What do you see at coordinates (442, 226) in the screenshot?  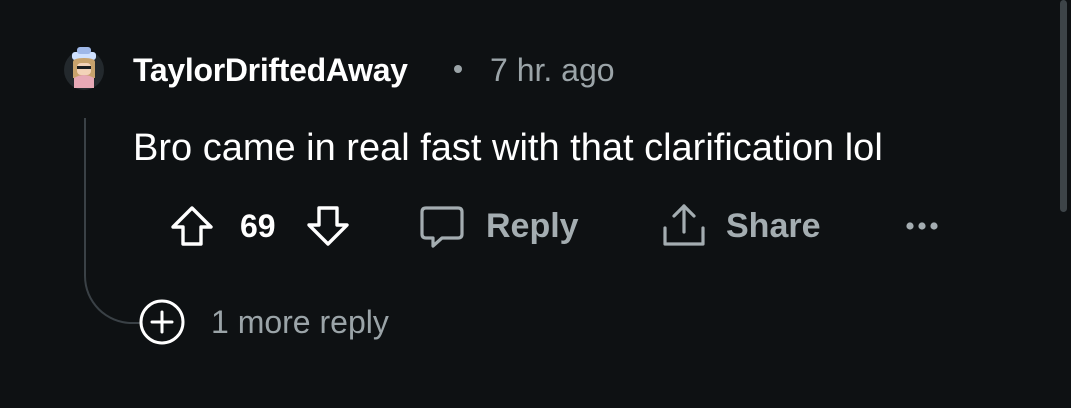 I see `speech-bubble-icon` at bounding box center [442, 226].